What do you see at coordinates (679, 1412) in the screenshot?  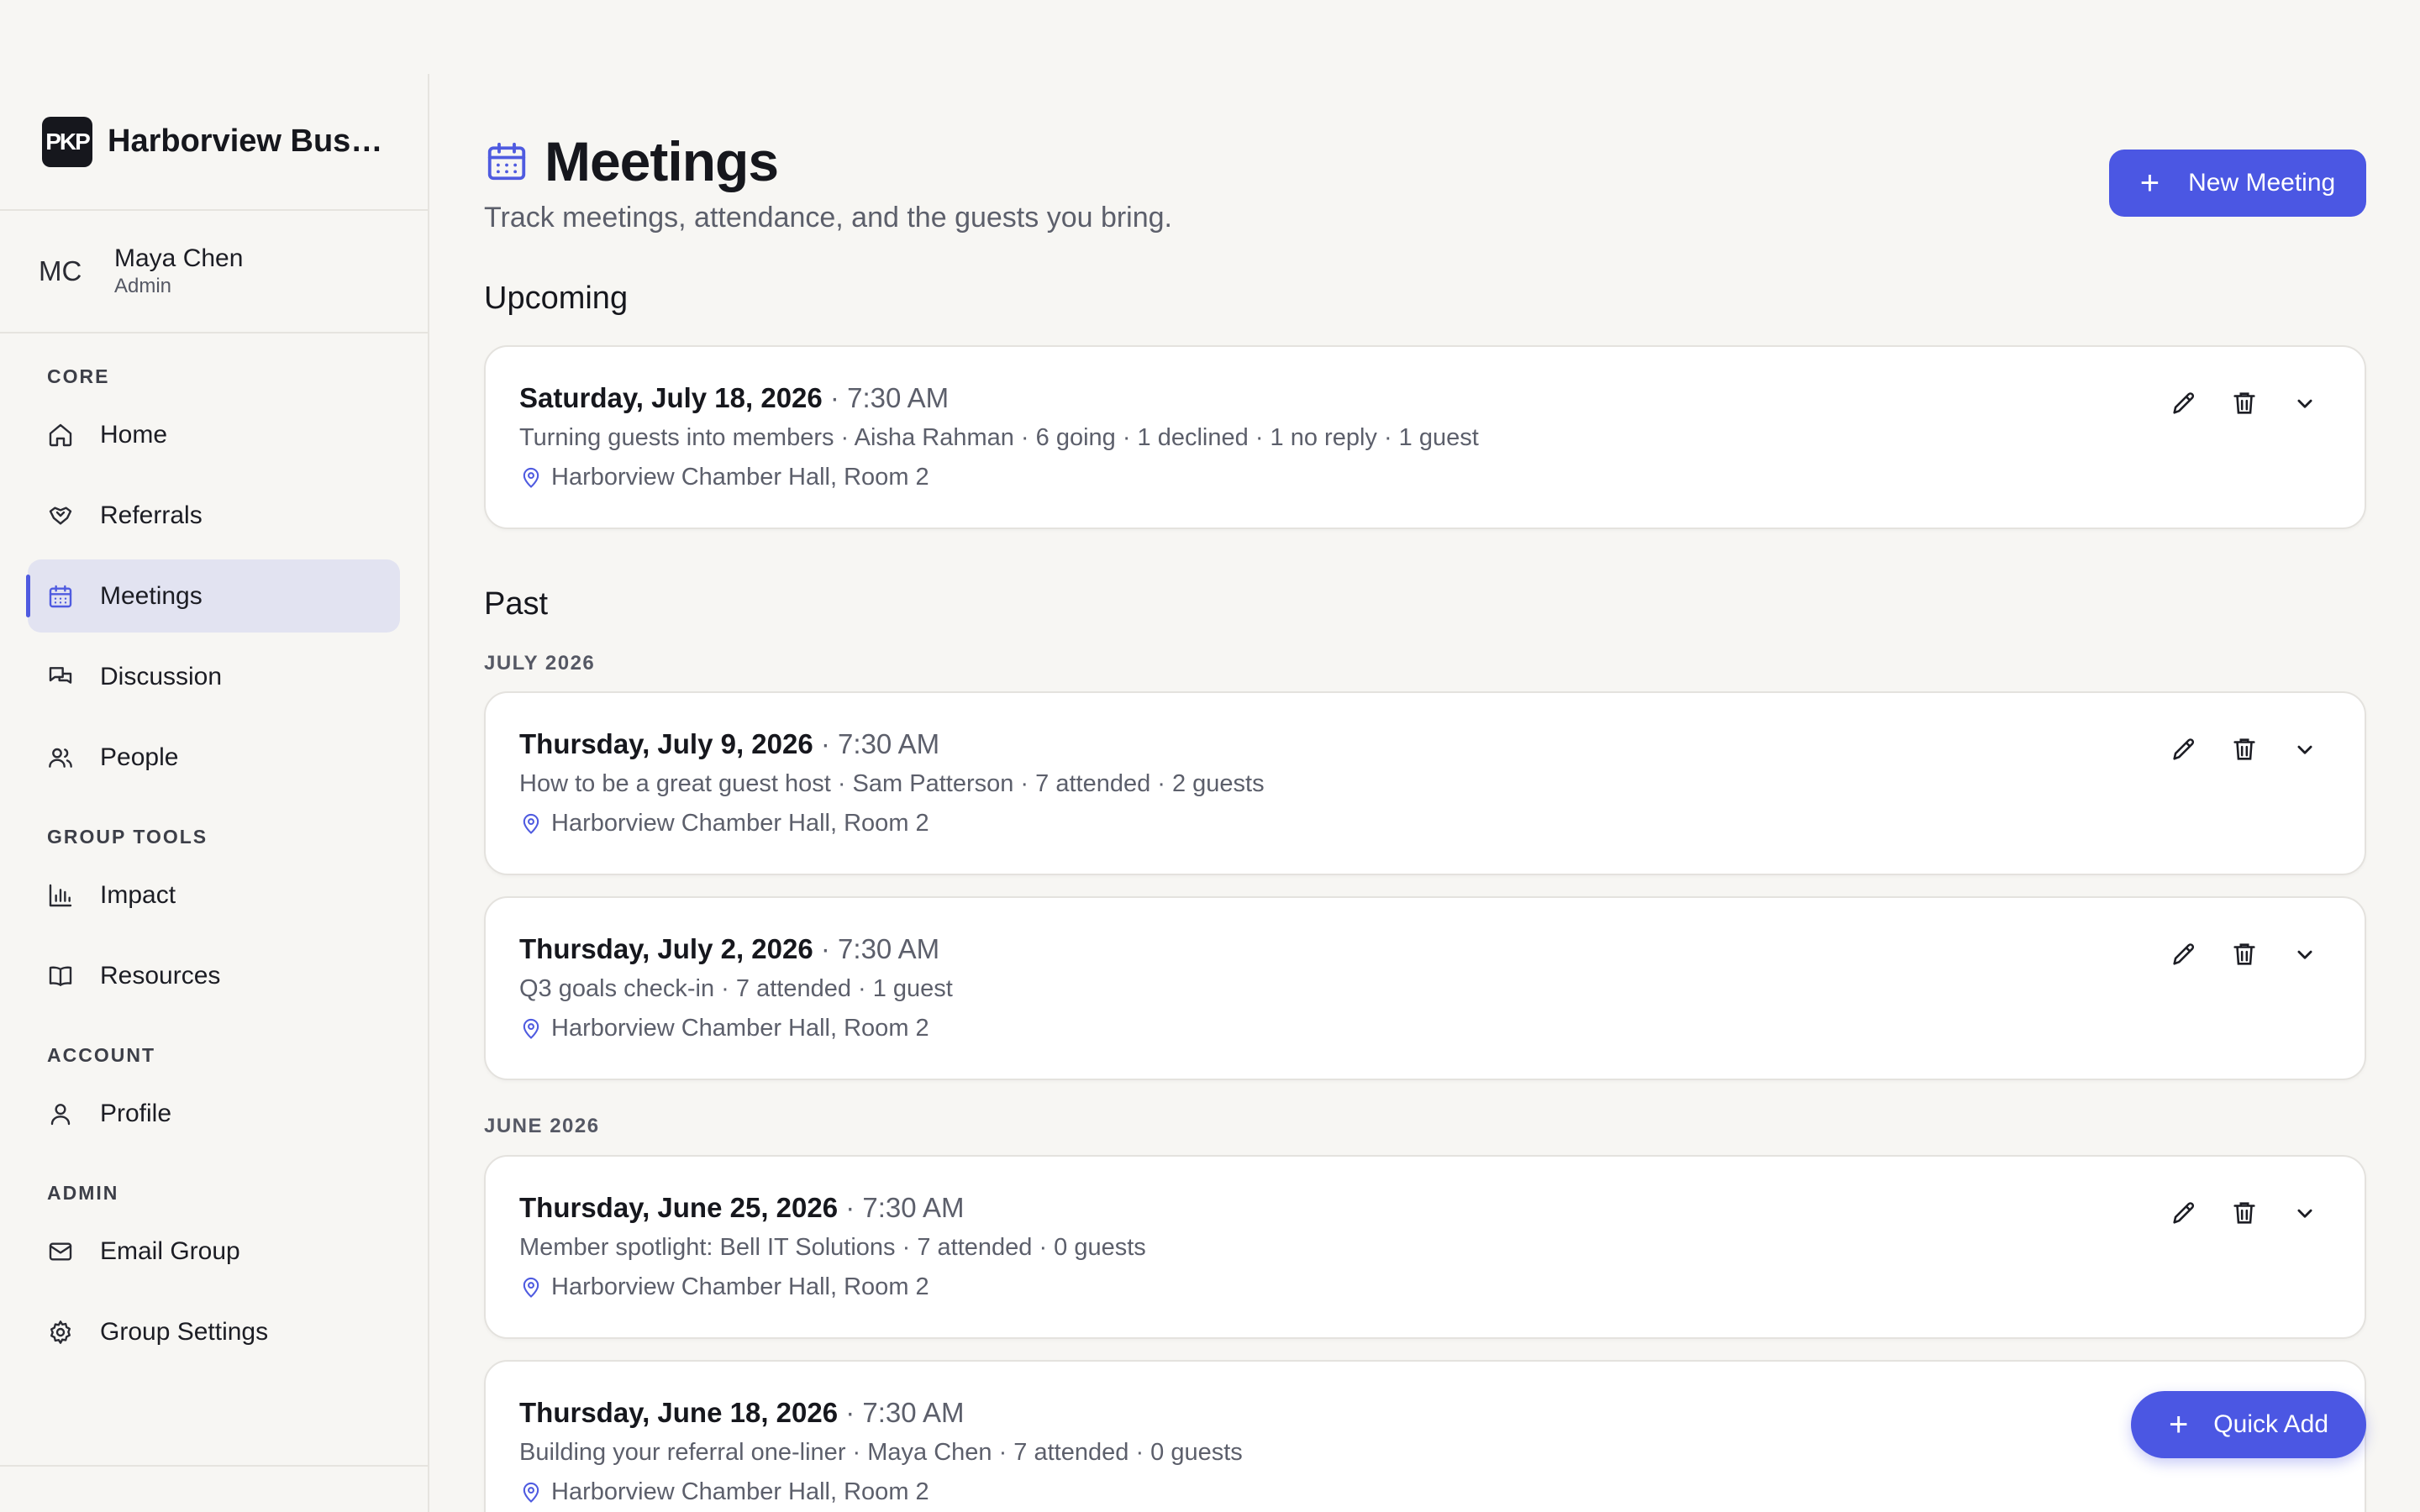 I see `meeting-date: Thursday, June 18, 2026` at bounding box center [679, 1412].